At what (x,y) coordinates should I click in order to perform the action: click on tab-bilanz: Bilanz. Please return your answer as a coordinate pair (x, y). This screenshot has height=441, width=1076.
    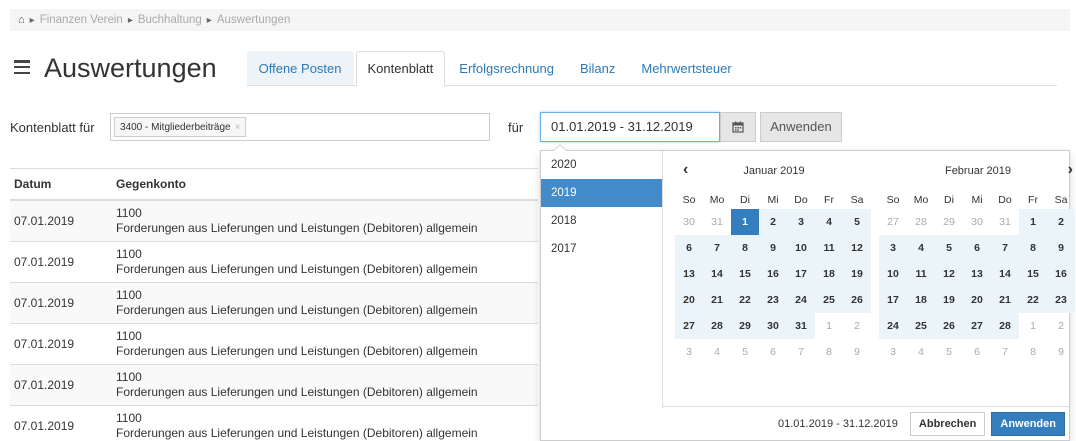
    Looking at the image, I should click on (597, 68).